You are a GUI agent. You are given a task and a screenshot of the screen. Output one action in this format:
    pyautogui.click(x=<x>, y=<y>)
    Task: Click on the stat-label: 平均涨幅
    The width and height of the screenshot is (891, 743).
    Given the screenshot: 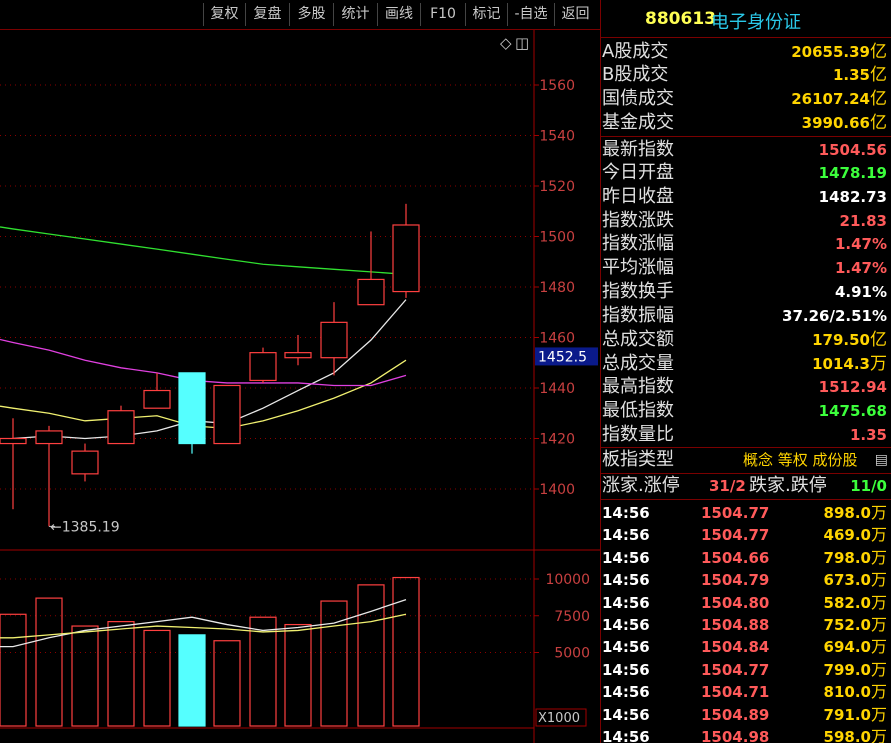 What is the action you would take?
    pyautogui.click(x=638, y=267)
    